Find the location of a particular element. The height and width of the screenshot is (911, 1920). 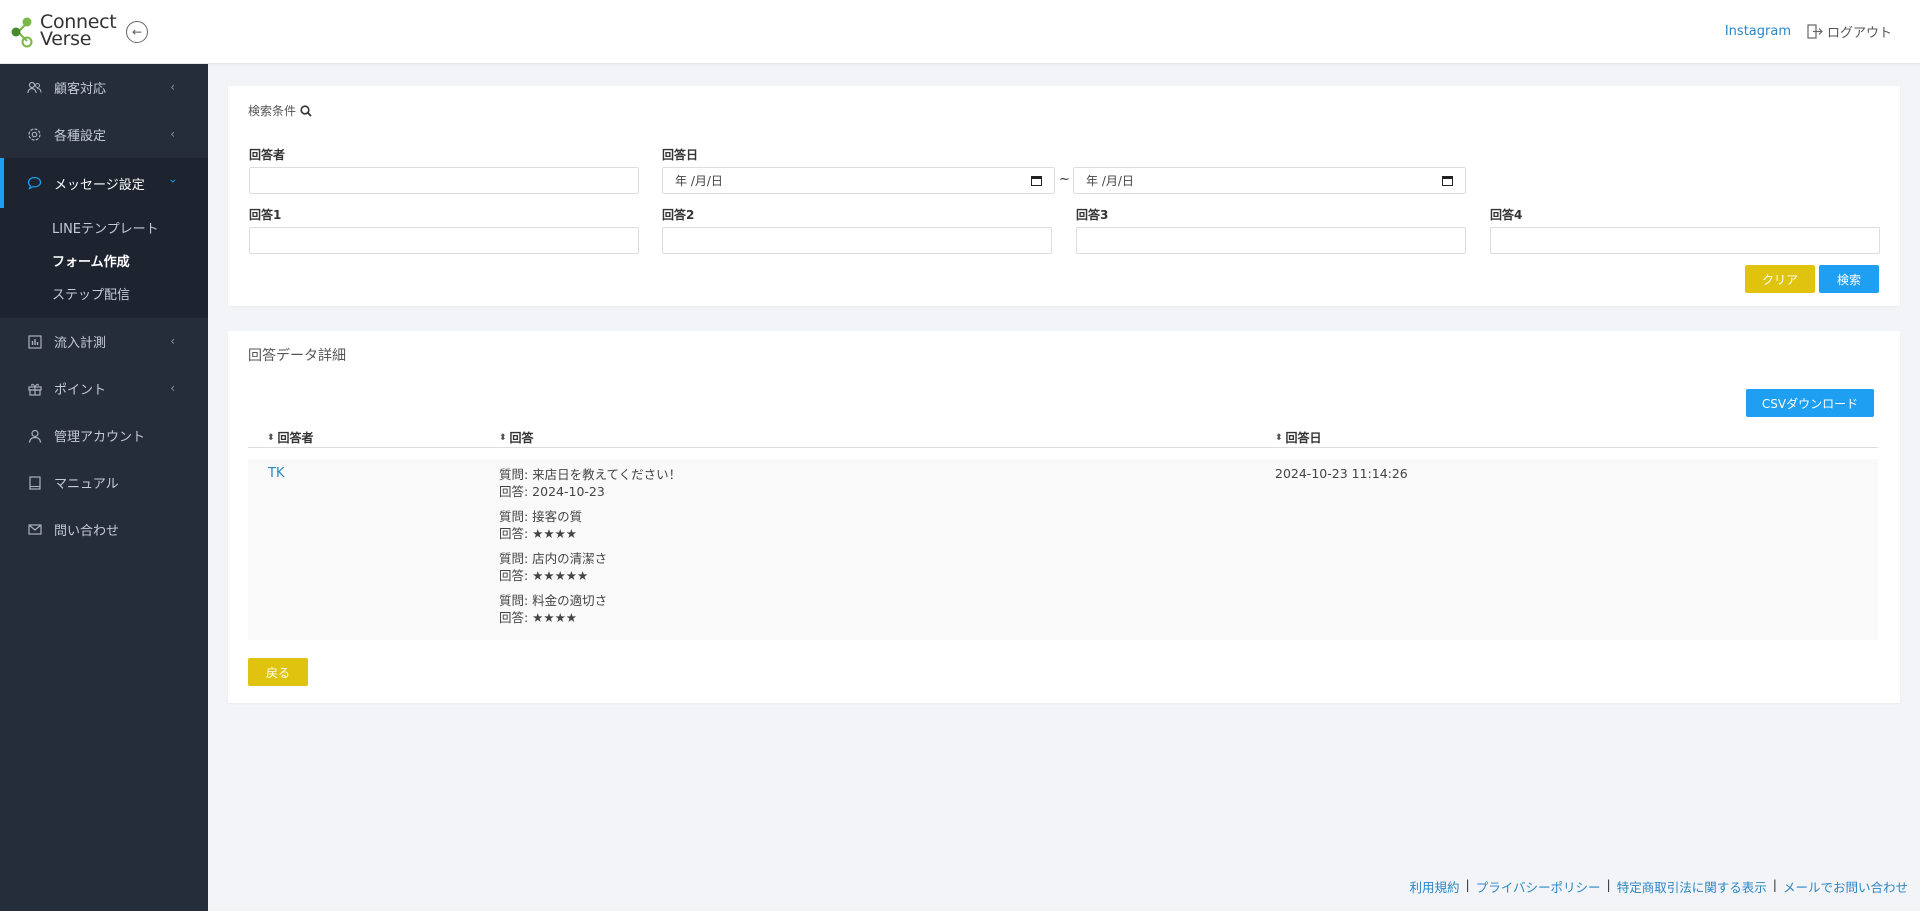

answer-text: 回答: ★★★★★ is located at coordinates (544, 575).